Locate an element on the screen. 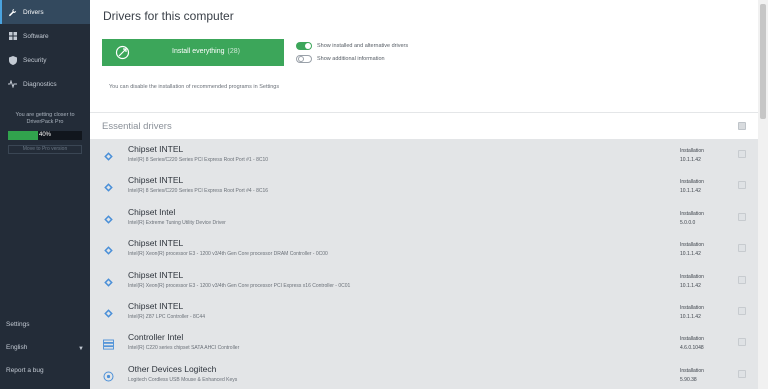  scrollbar is located at coordinates (763, 194).